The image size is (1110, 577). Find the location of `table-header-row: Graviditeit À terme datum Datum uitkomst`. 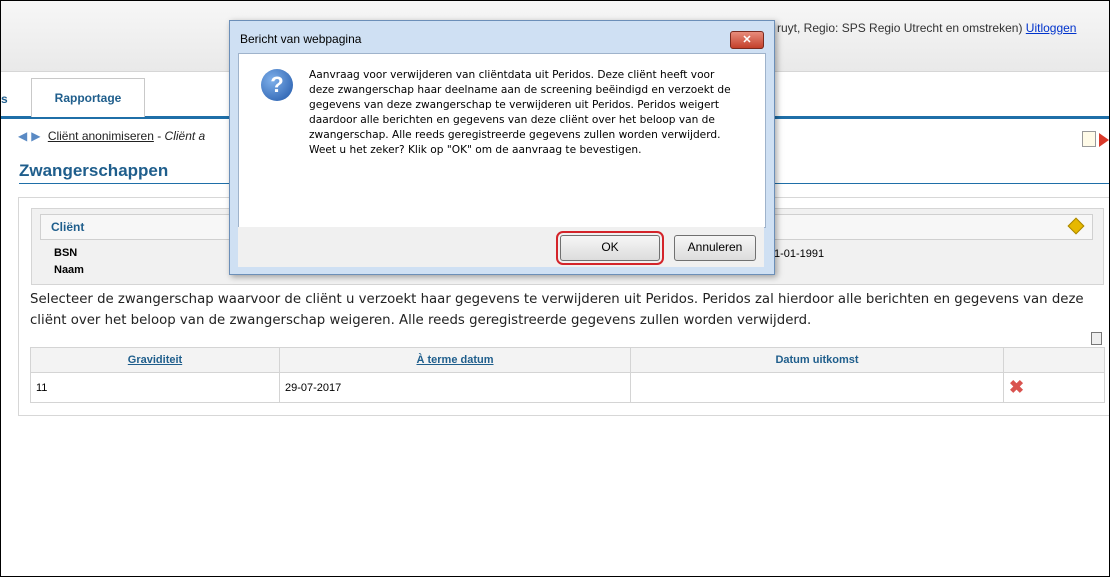

table-header-row: Graviditeit À terme datum Datum uitkomst is located at coordinates (567, 360).